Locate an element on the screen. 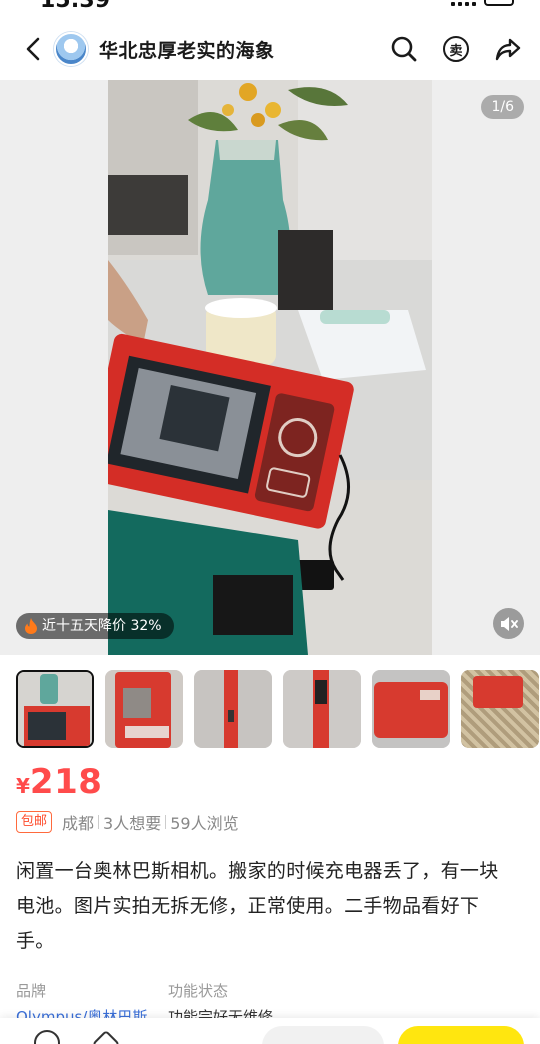  seller-avatar is located at coordinates (71, 49).